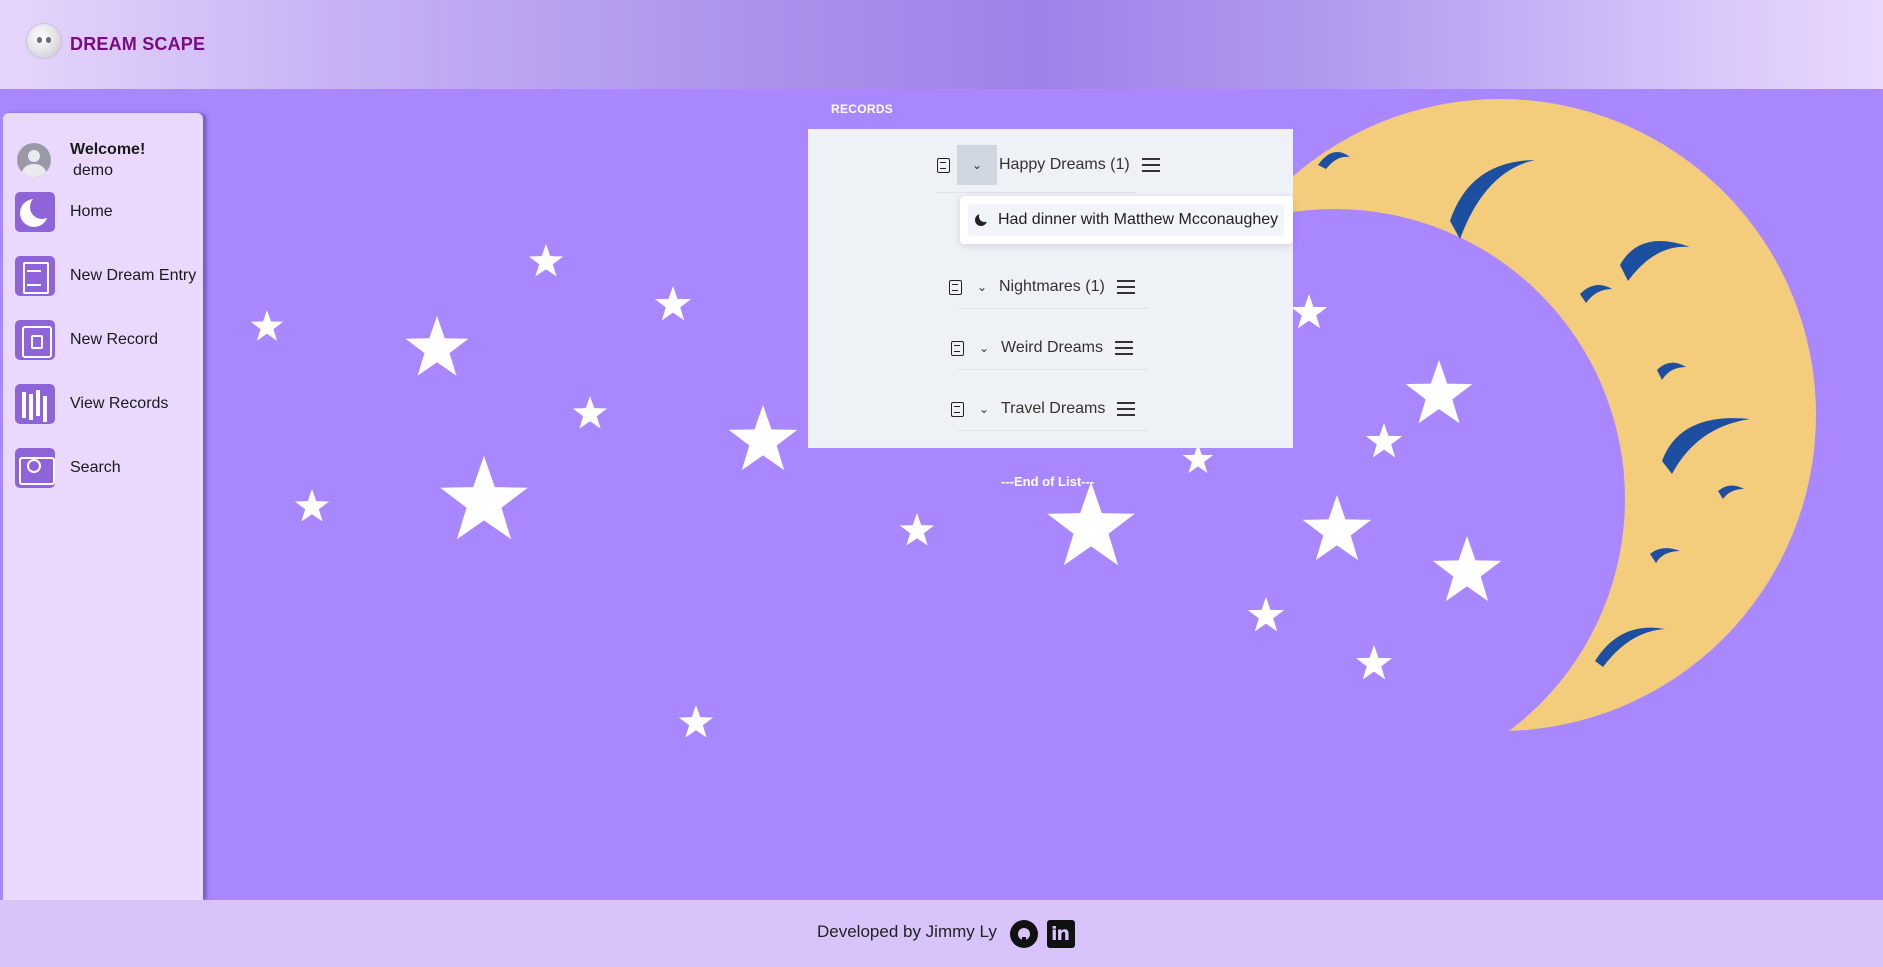 The height and width of the screenshot is (967, 1883). Describe the element at coordinates (114, 339) in the screenshot. I see `sidebar-item-label: New Record` at that location.